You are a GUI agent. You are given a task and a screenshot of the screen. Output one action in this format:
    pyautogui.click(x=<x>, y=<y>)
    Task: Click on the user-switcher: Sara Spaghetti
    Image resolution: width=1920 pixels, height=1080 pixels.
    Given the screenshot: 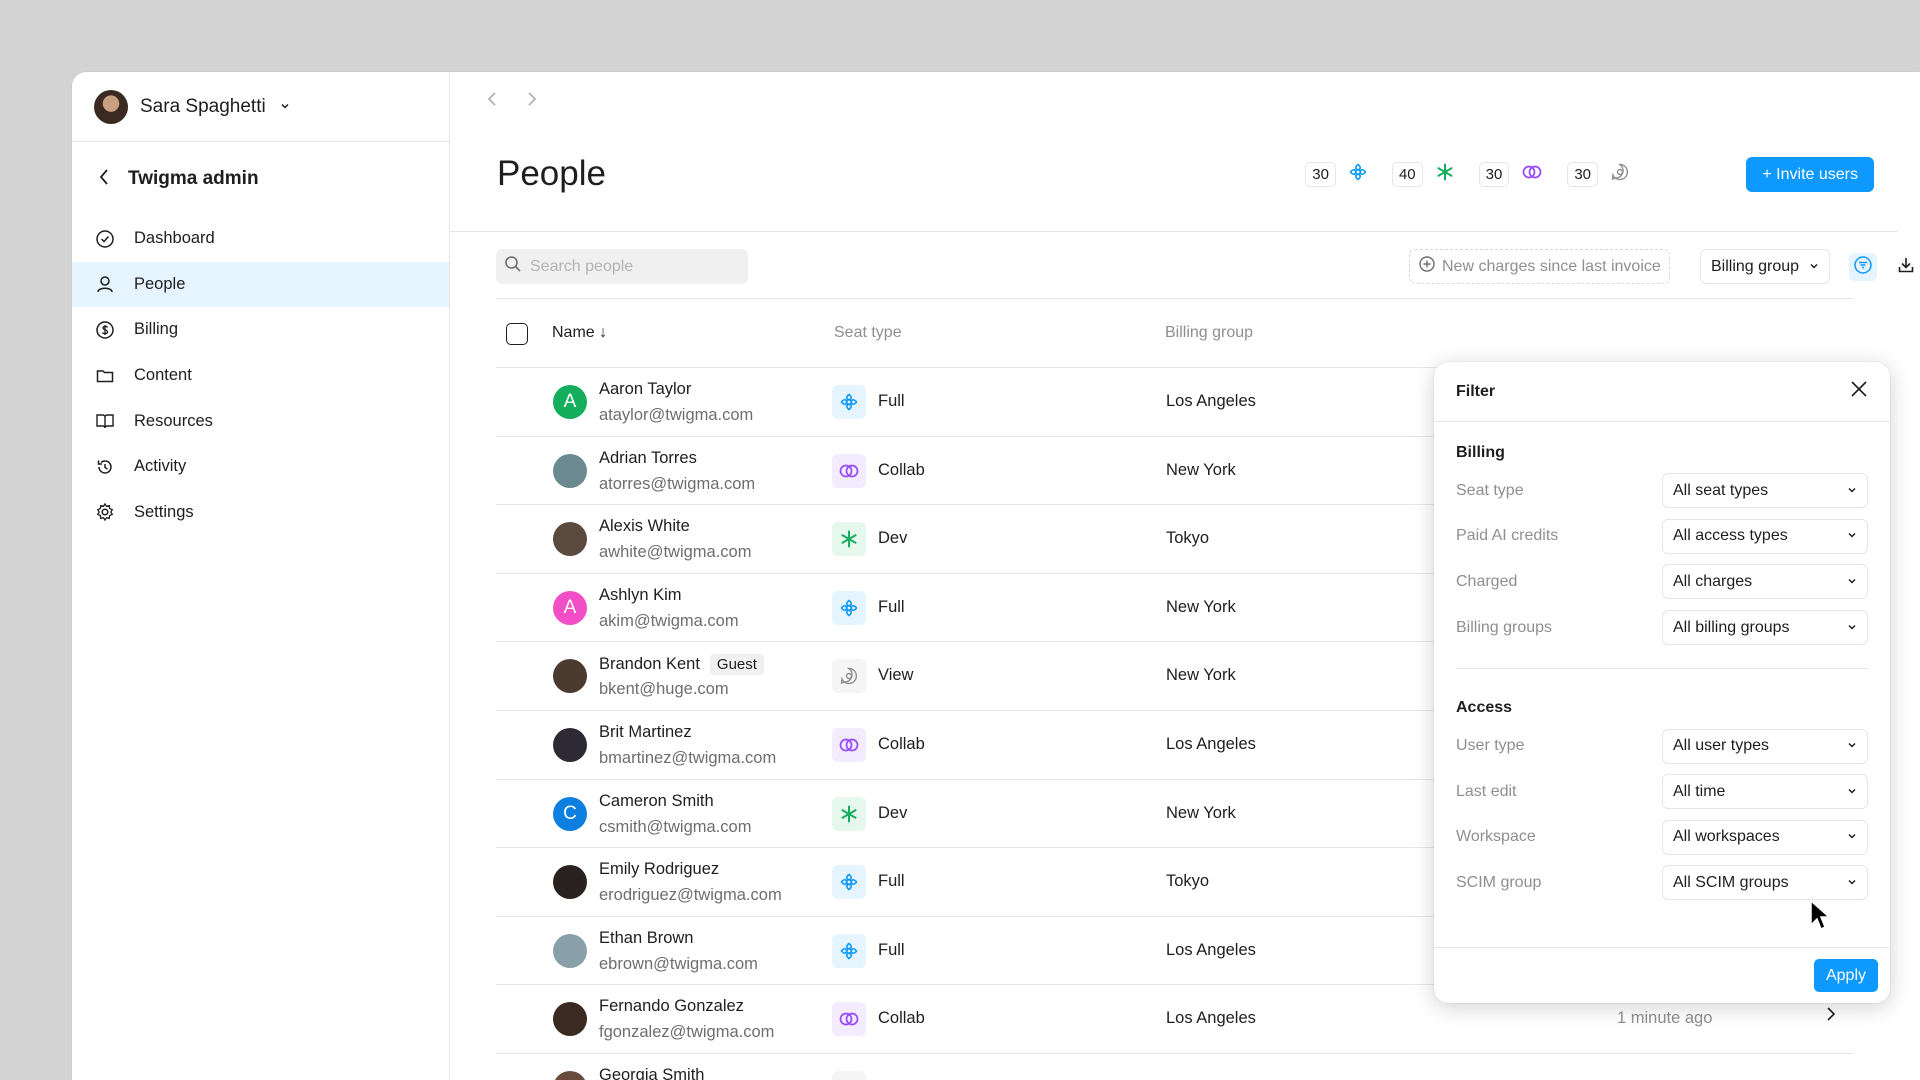 What is the action you would take?
    pyautogui.click(x=260, y=107)
    